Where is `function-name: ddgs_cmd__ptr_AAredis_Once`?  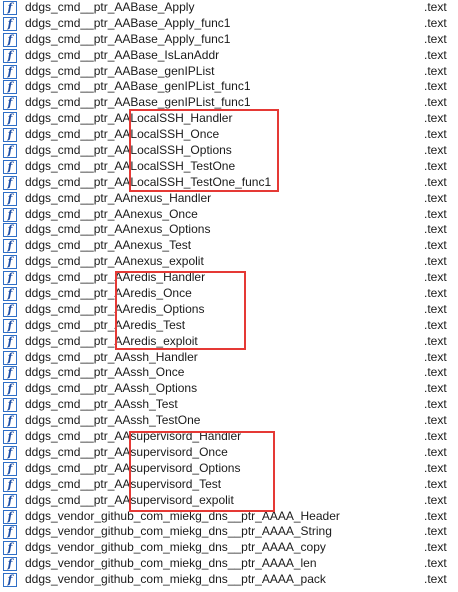 function-name: ddgs_cmd__ptr_AAredis_Once is located at coordinates (108, 293).